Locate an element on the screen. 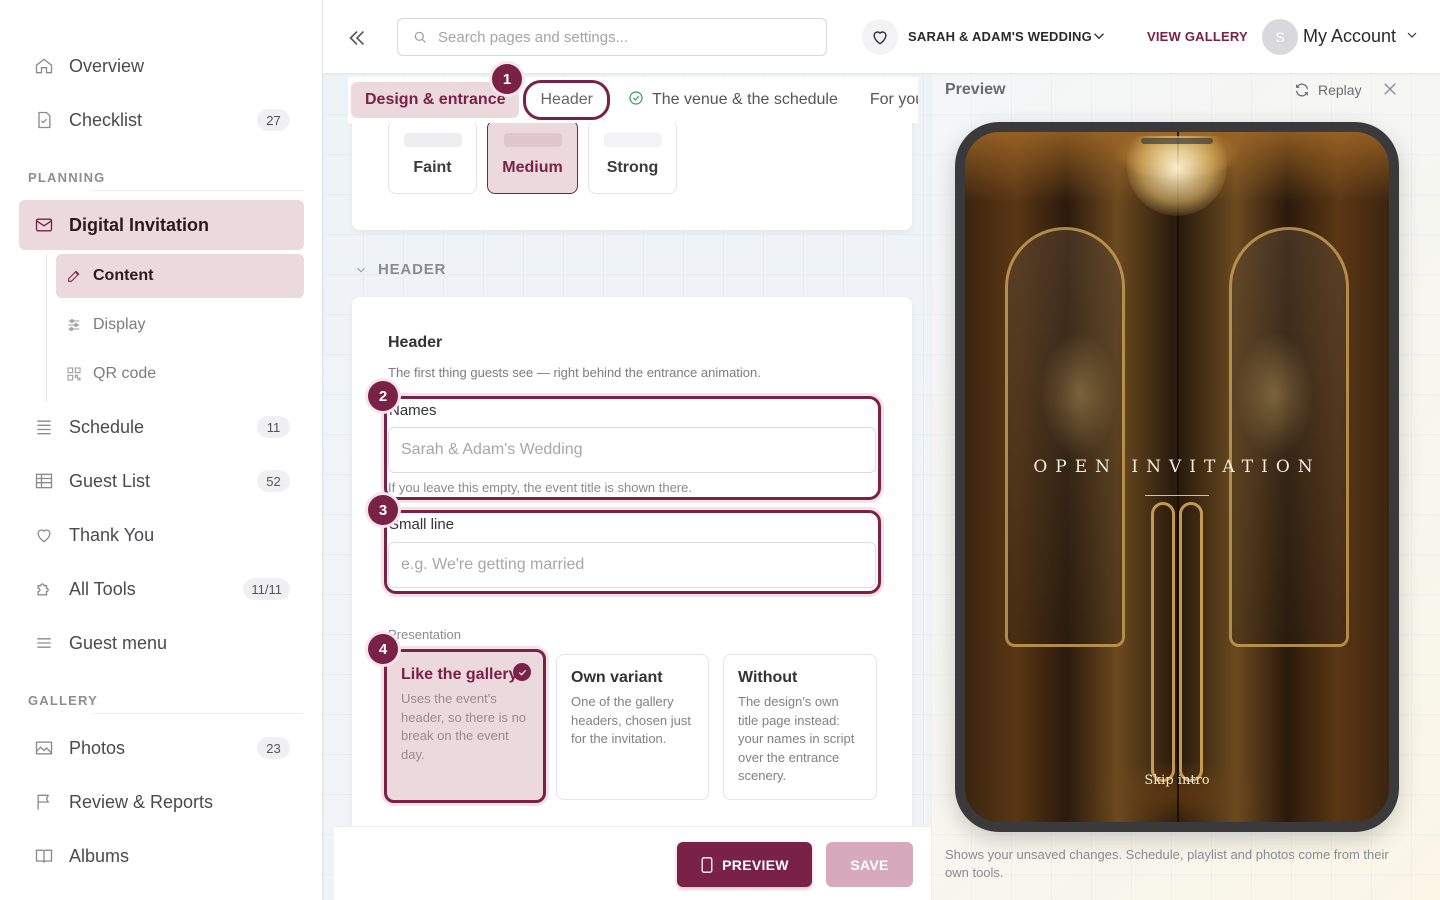  submenu-rail is located at coordinates (46, 328).